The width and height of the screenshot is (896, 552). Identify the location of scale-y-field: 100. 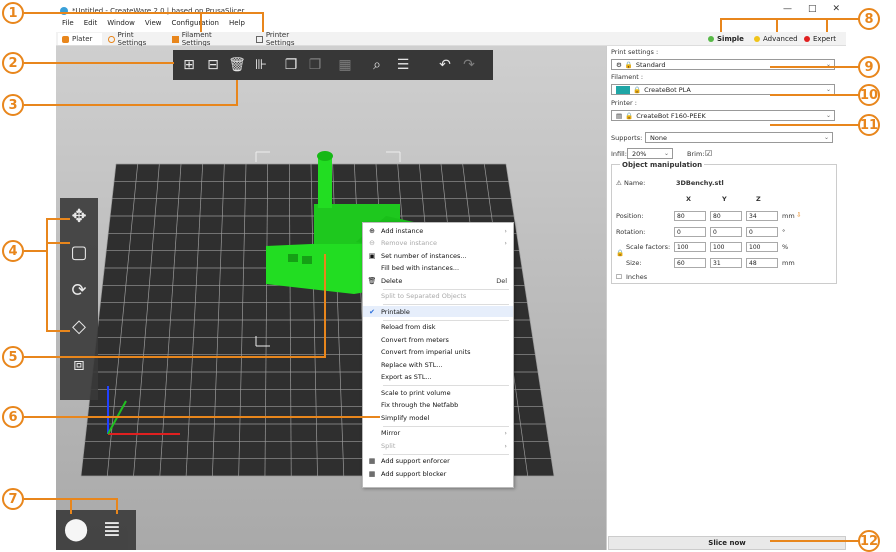
(726, 247).